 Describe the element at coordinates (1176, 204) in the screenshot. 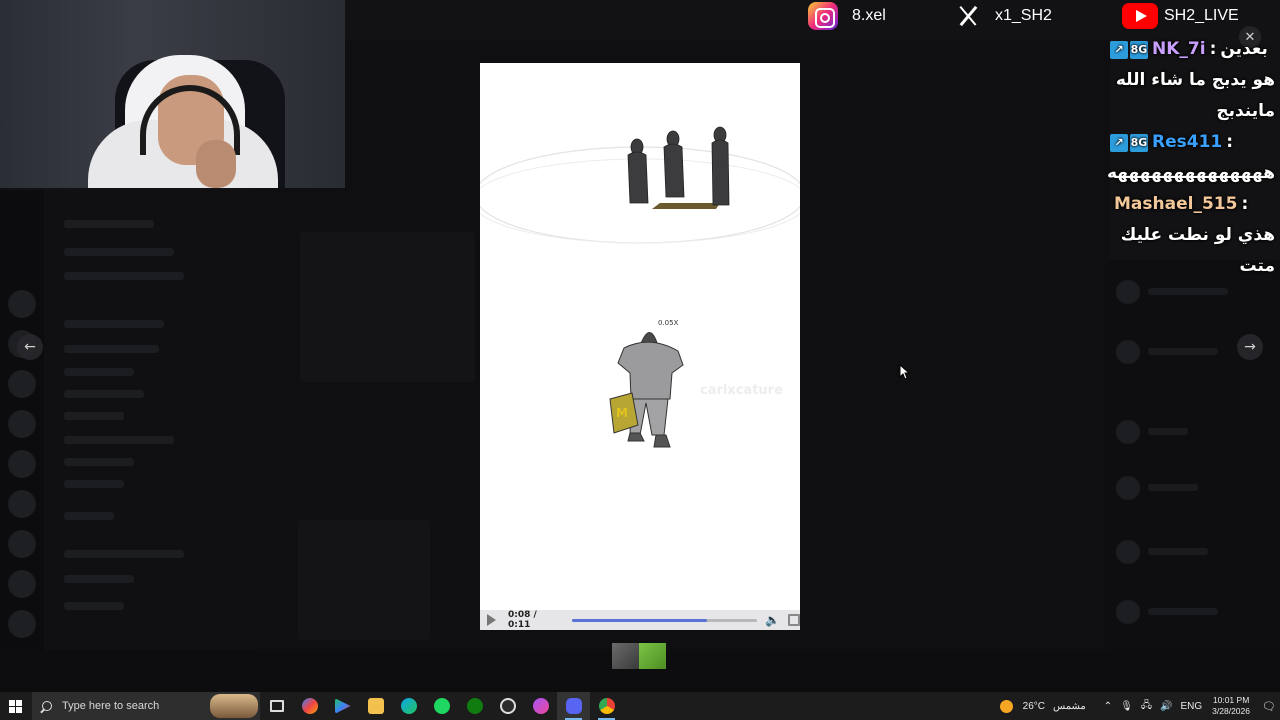

I see `chat-username: Mashael_515` at that location.